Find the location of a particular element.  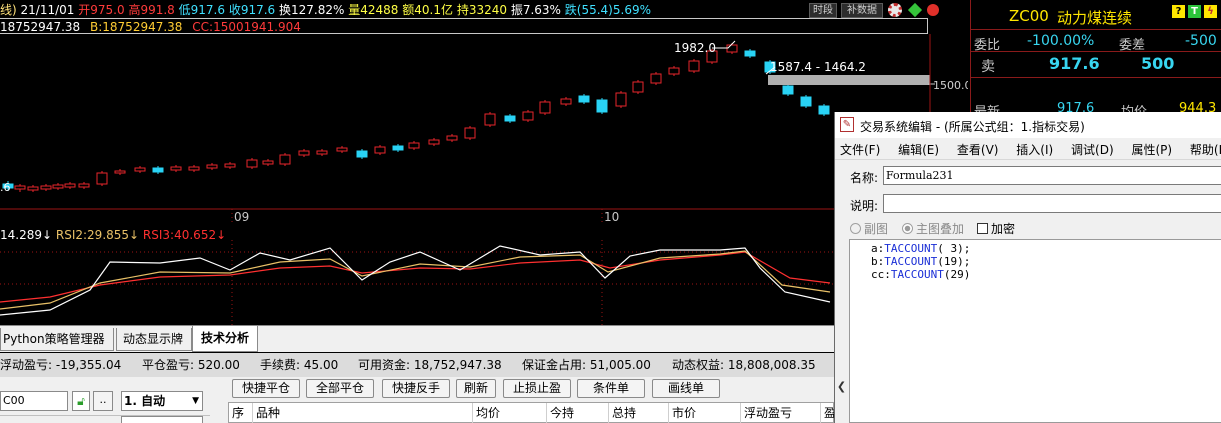

rsi3-line is located at coordinates (415, 277).